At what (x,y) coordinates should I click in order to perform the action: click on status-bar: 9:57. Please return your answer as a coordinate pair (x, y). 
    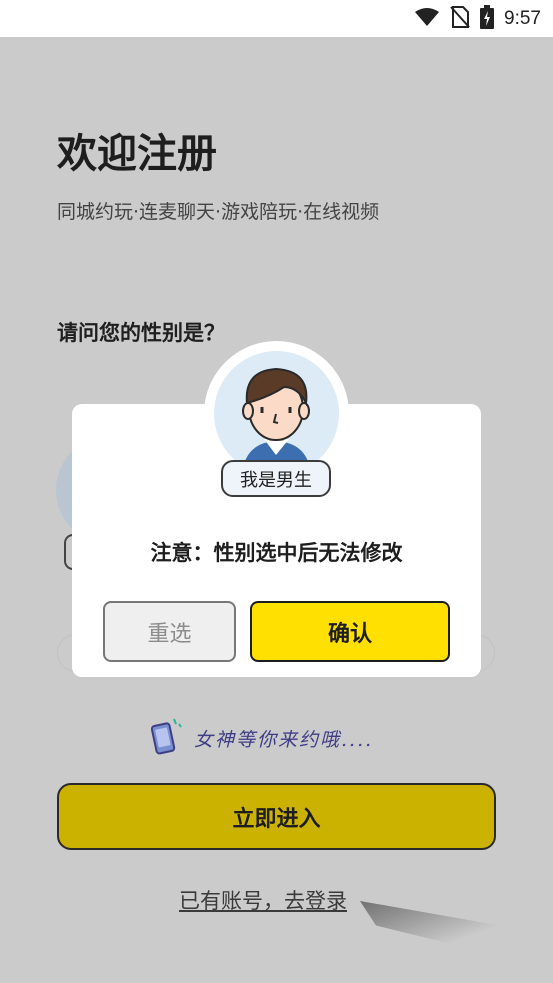
    Looking at the image, I should click on (276, 18).